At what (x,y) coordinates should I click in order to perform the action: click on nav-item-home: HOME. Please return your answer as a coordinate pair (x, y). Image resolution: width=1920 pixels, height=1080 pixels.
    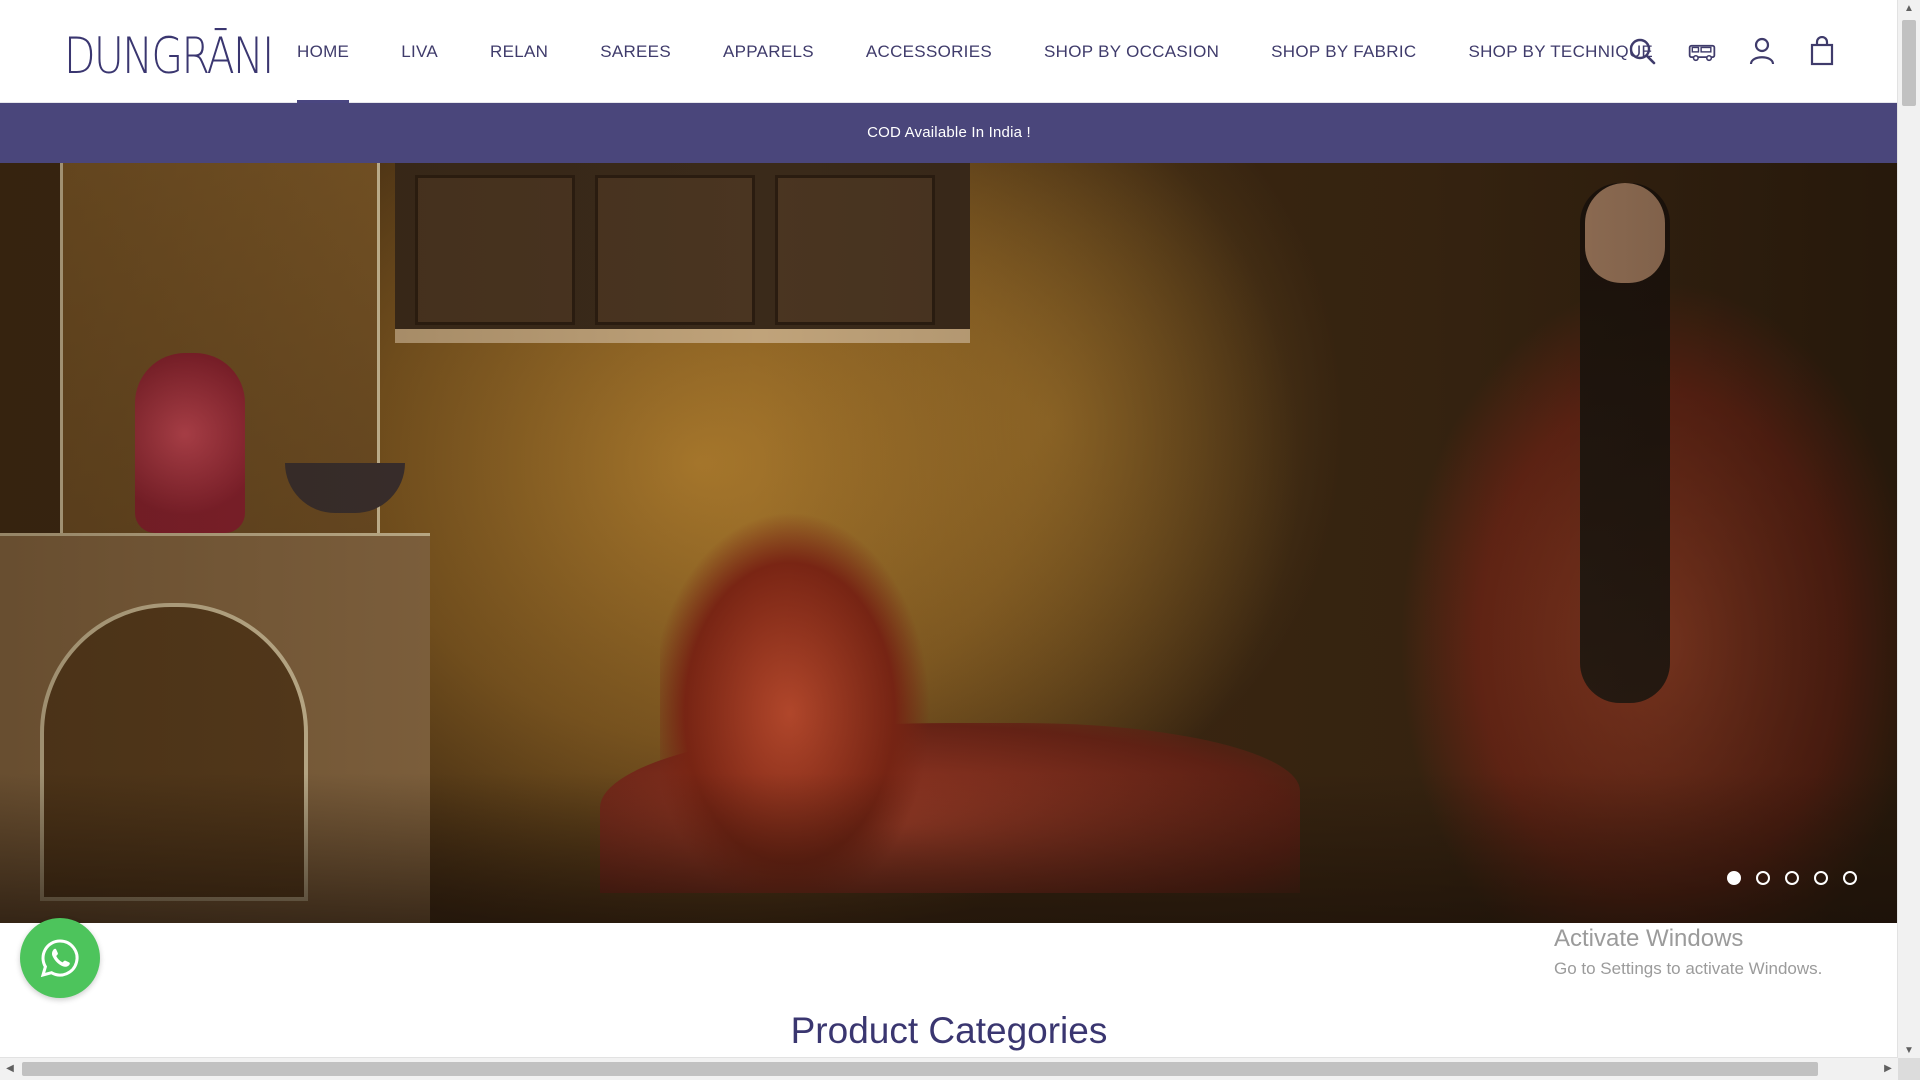
    Looking at the image, I should click on (323, 51).